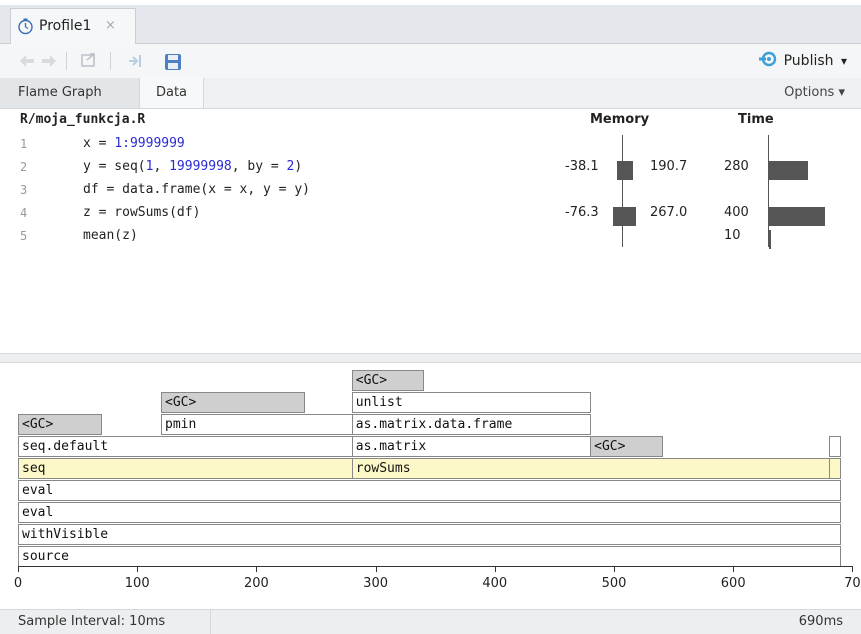  Describe the element at coordinates (83, 119) in the screenshot. I see `source-filename: R/moja_funkcja.R` at that location.